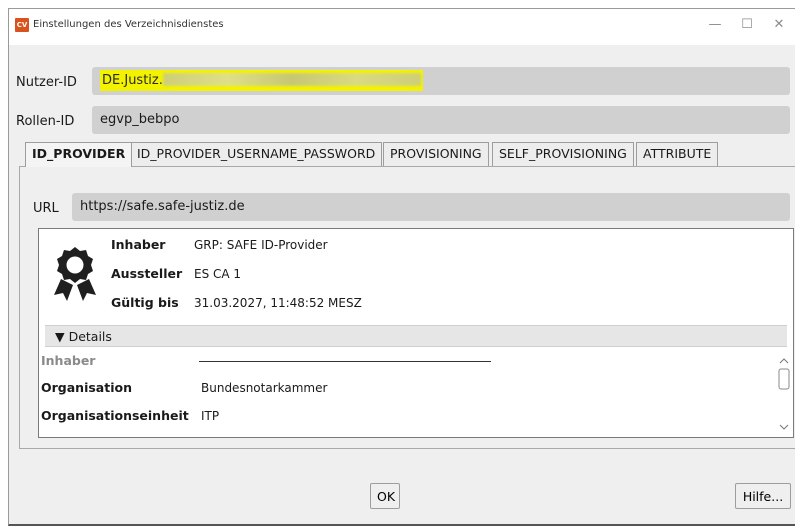 The width and height of the screenshot is (795, 530). I want to click on nutzer-id-value: DE.Justiz., so click(132, 80).